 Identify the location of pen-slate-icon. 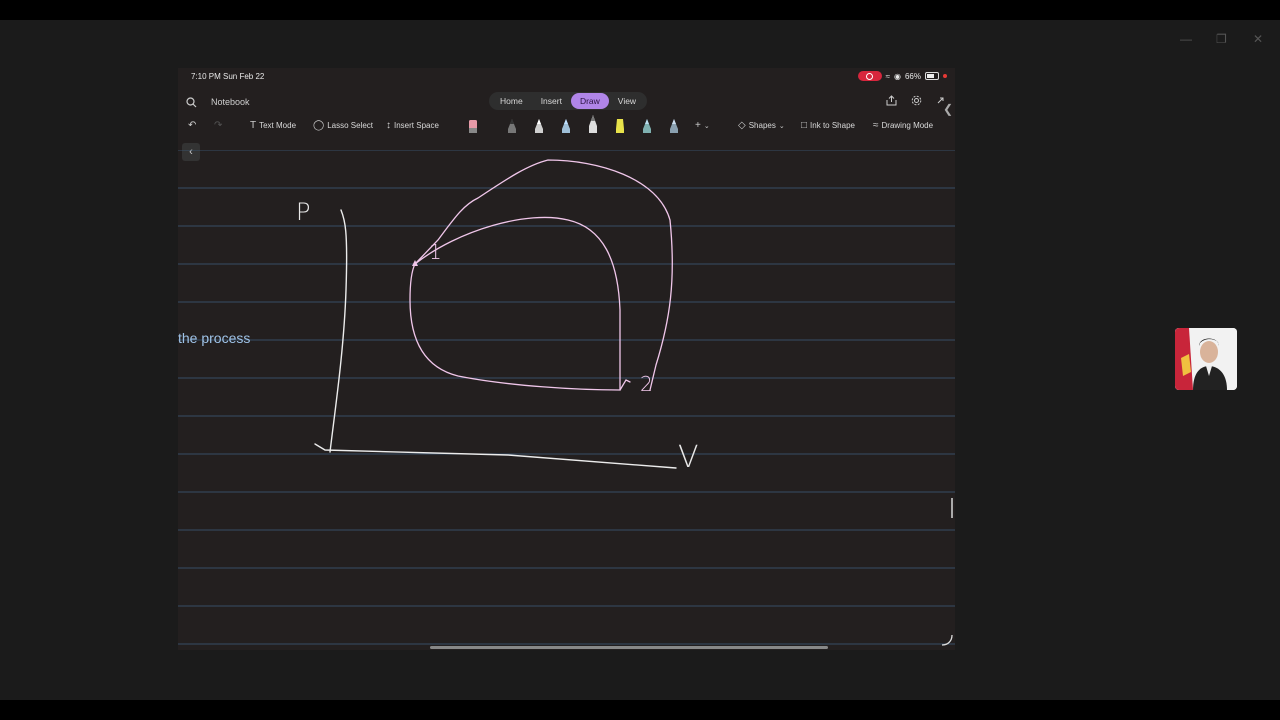
(674, 126).